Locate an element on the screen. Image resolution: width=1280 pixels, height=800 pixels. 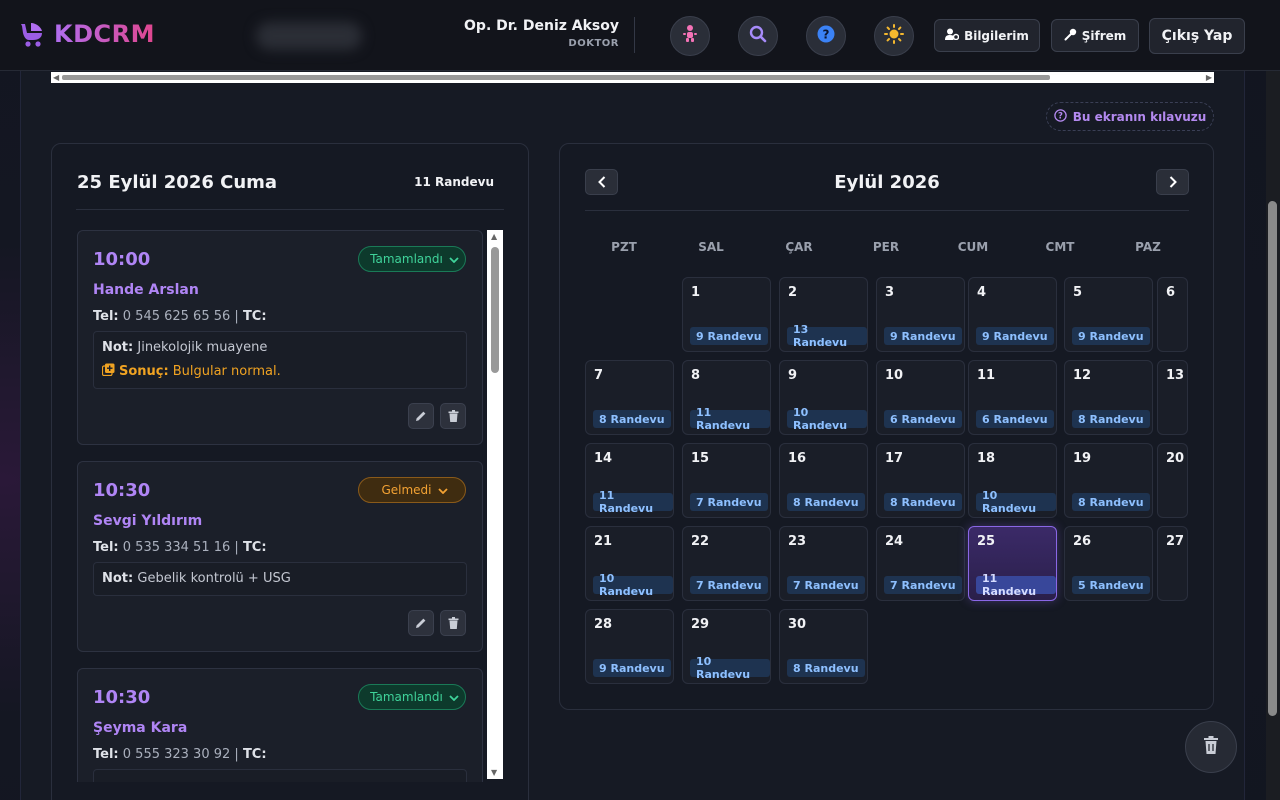
trash-fab-button is located at coordinates (1211, 747).